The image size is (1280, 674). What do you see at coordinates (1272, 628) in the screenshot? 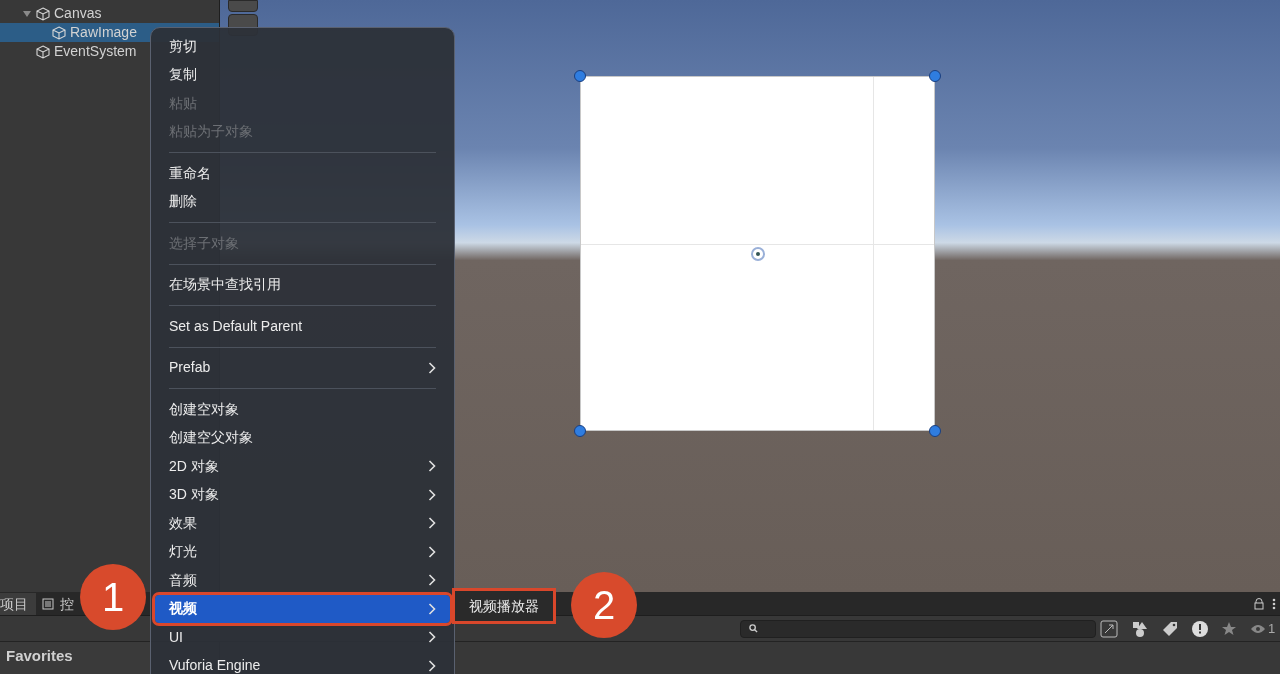
I see `hidden-count: 1` at bounding box center [1272, 628].